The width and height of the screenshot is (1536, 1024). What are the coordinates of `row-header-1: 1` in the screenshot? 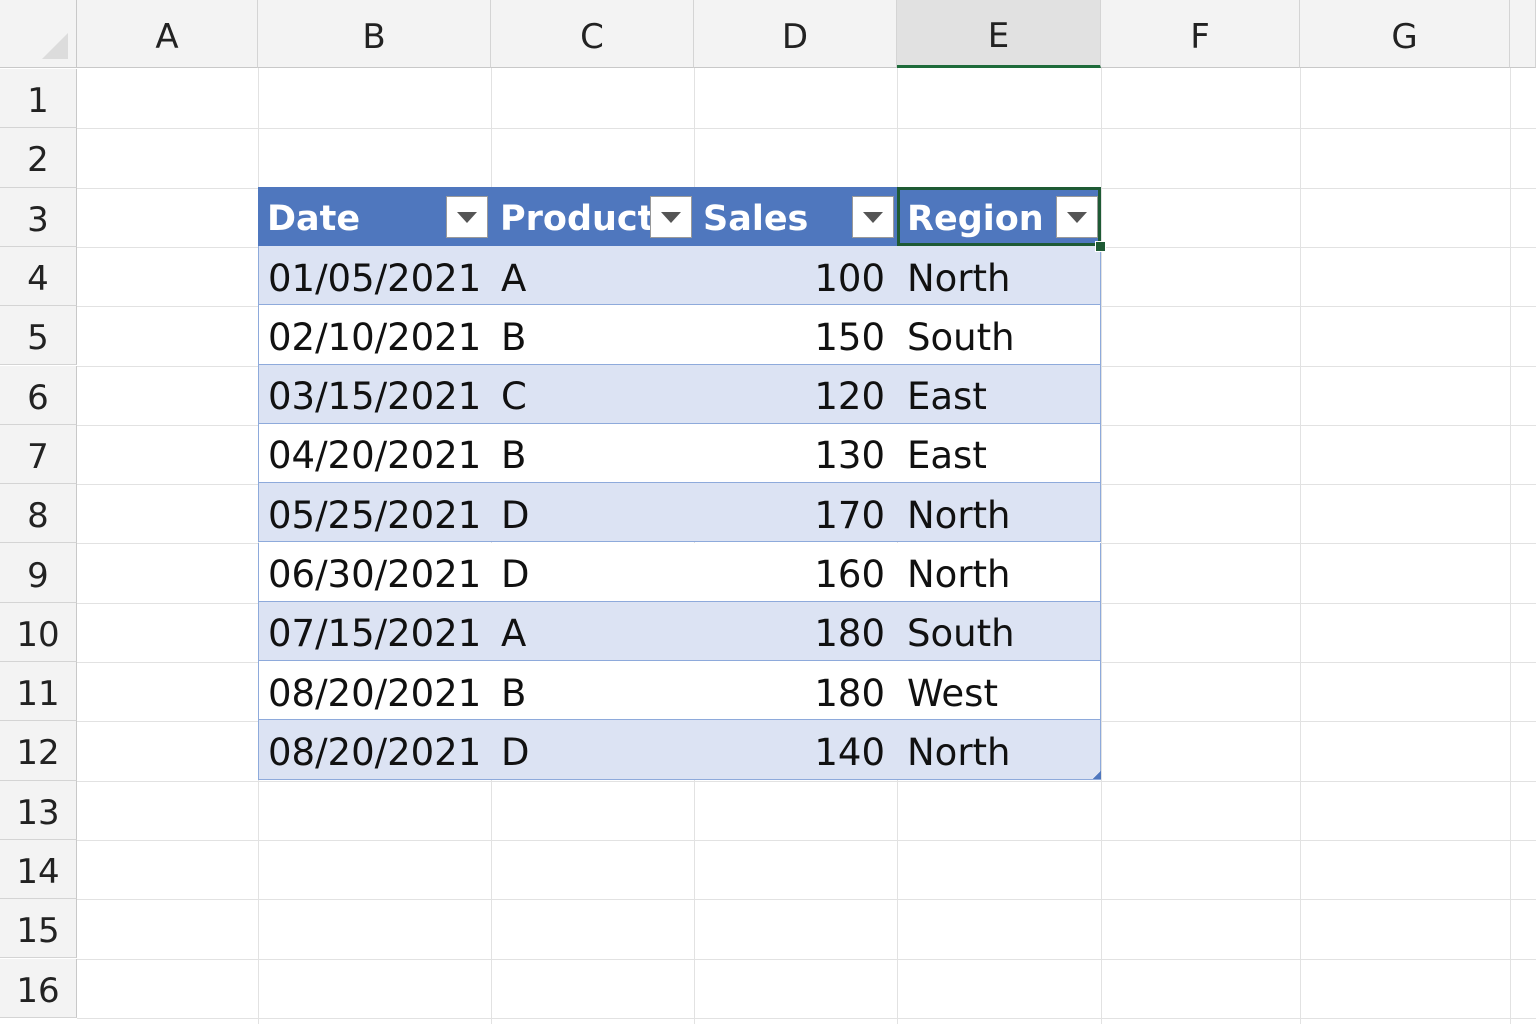 It's located at (38, 99).